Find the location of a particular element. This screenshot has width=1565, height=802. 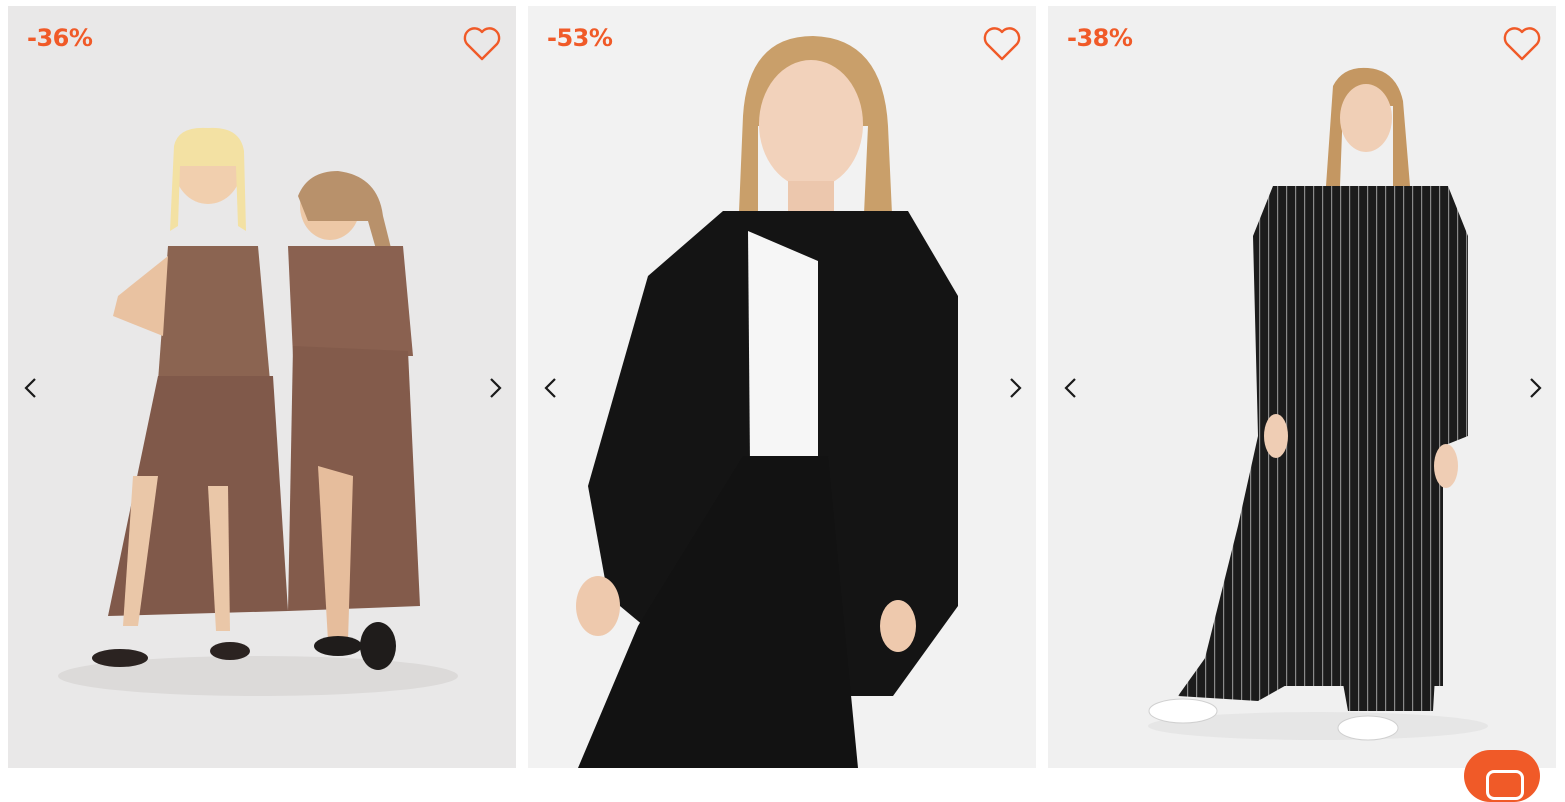

chat-button is located at coordinates (1502, 776).